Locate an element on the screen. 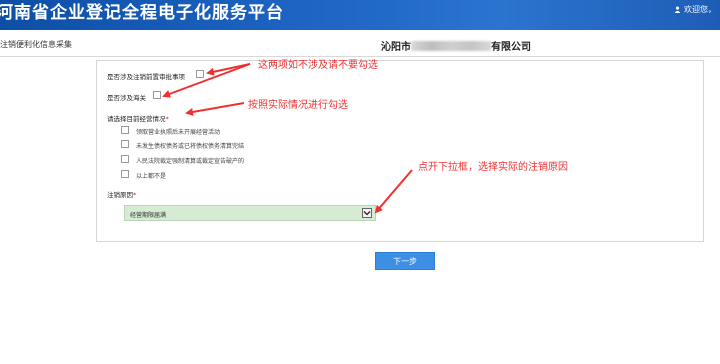  next-button: 下一步 is located at coordinates (405, 261).